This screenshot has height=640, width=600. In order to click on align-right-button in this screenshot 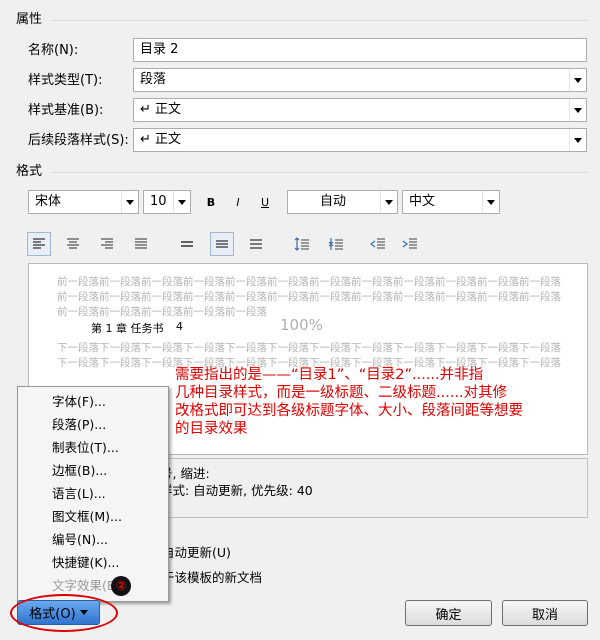, I will do `click(107, 244)`.